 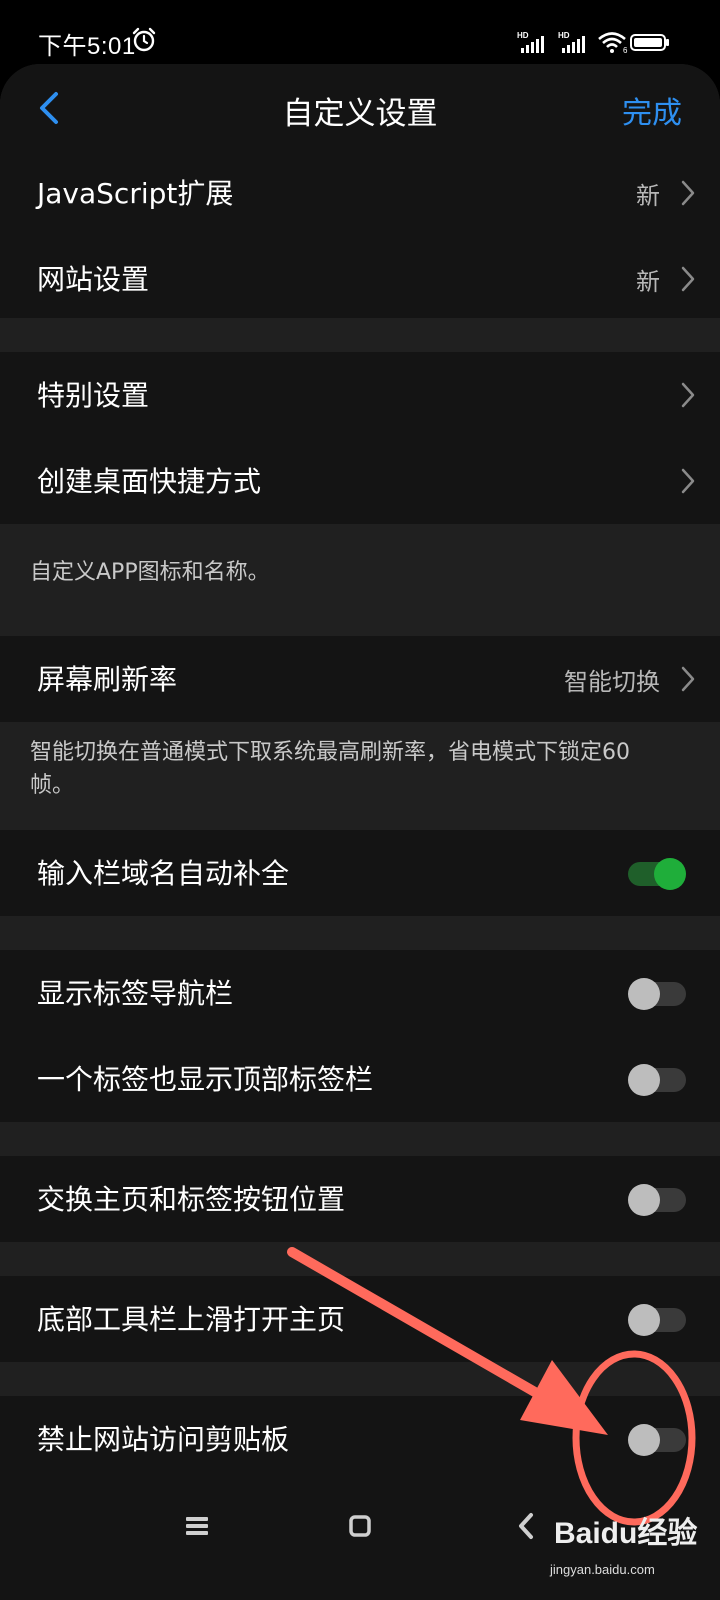 I want to click on battery-icon, so click(x=649, y=42).